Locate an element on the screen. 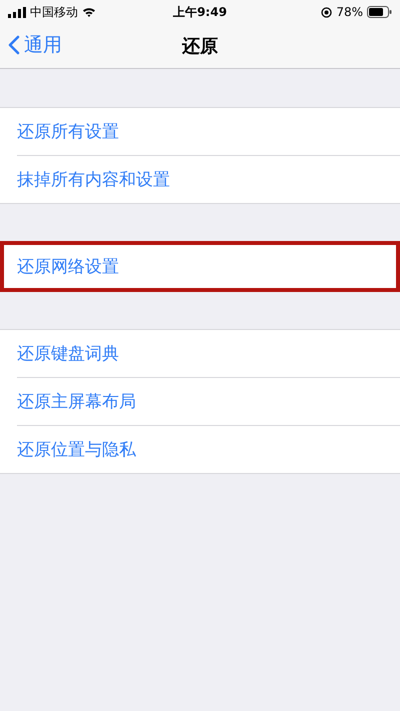  chevron-left-icon is located at coordinates (14, 45).